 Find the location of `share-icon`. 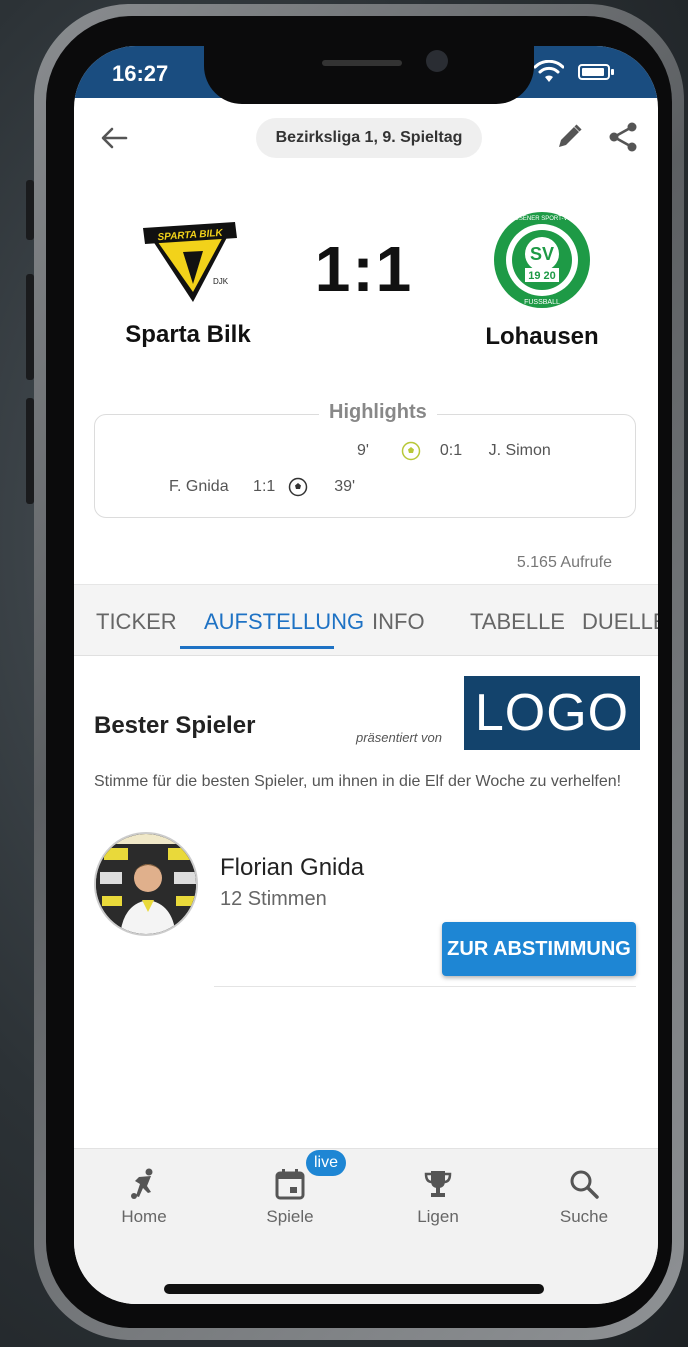

share-icon is located at coordinates (623, 137).